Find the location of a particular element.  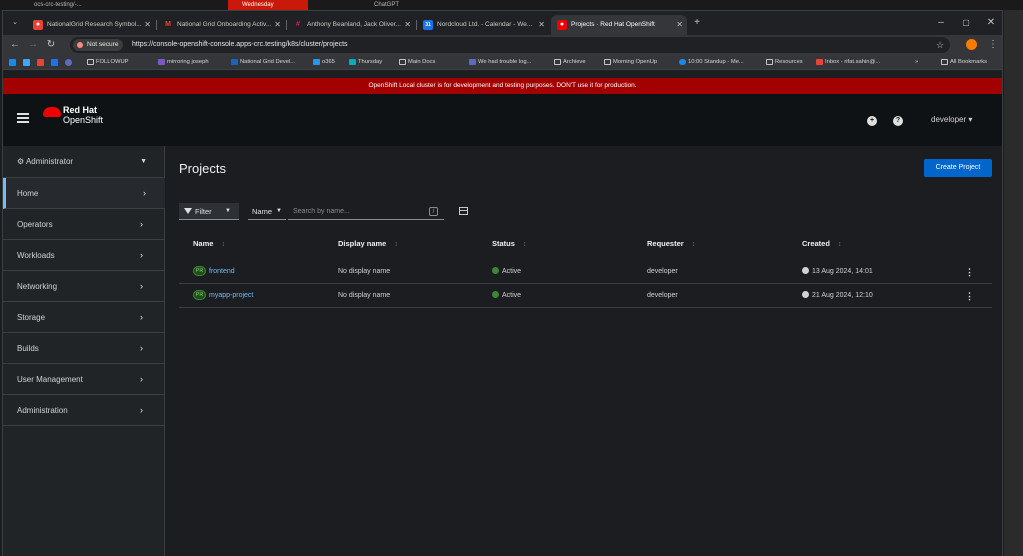

bookmark-folder: FOLLOWUP is located at coordinates (108, 62).